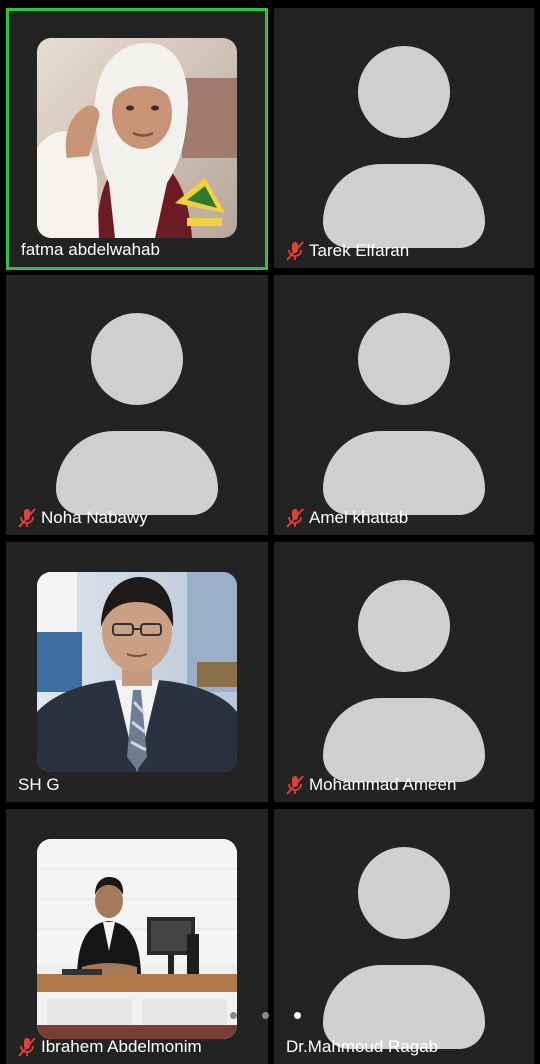 Image resolution: width=540 pixels, height=1064 pixels. I want to click on participant-name-row: Dr.Mahmoud Ragab, so click(362, 1047).